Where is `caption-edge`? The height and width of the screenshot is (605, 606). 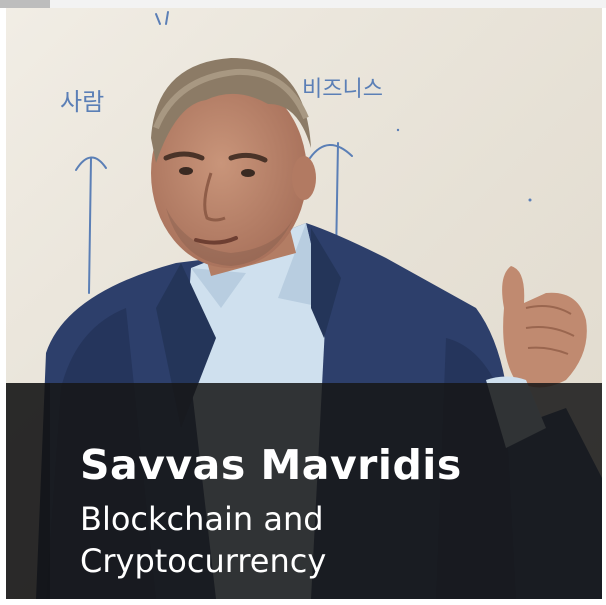 caption-edge is located at coordinates (28, 491).